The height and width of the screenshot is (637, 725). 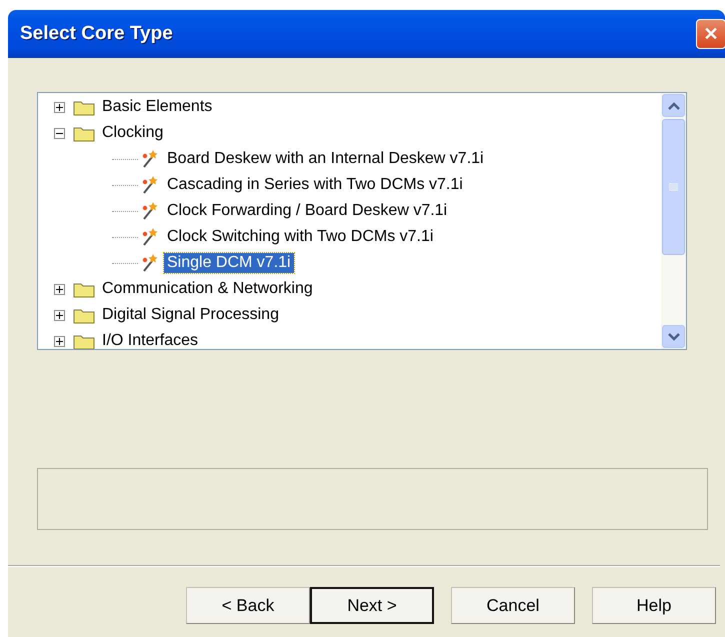 What do you see at coordinates (190, 315) in the screenshot?
I see `tree-item: Digital Signal Processing` at bounding box center [190, 315].